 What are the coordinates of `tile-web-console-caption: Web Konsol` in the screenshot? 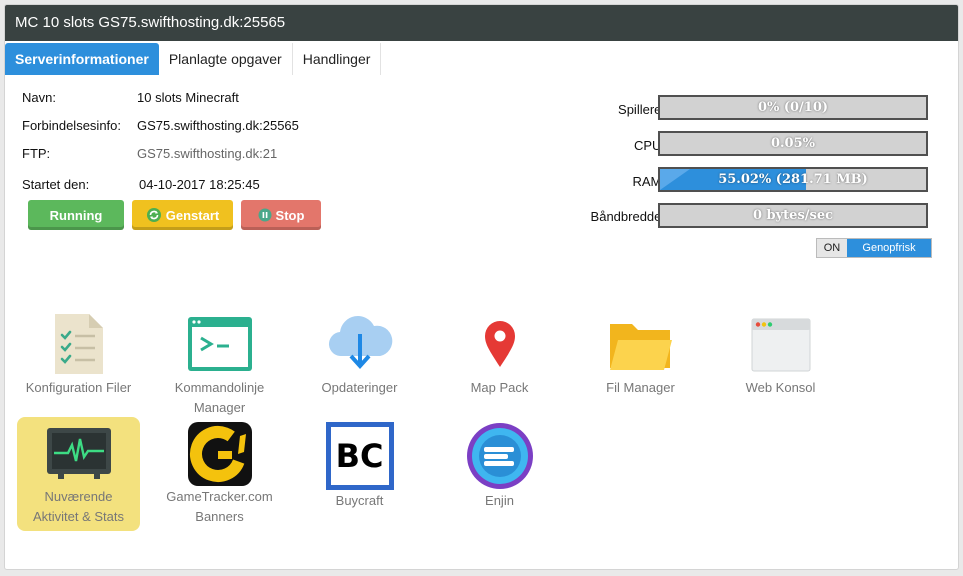 It's located at (780, 387).